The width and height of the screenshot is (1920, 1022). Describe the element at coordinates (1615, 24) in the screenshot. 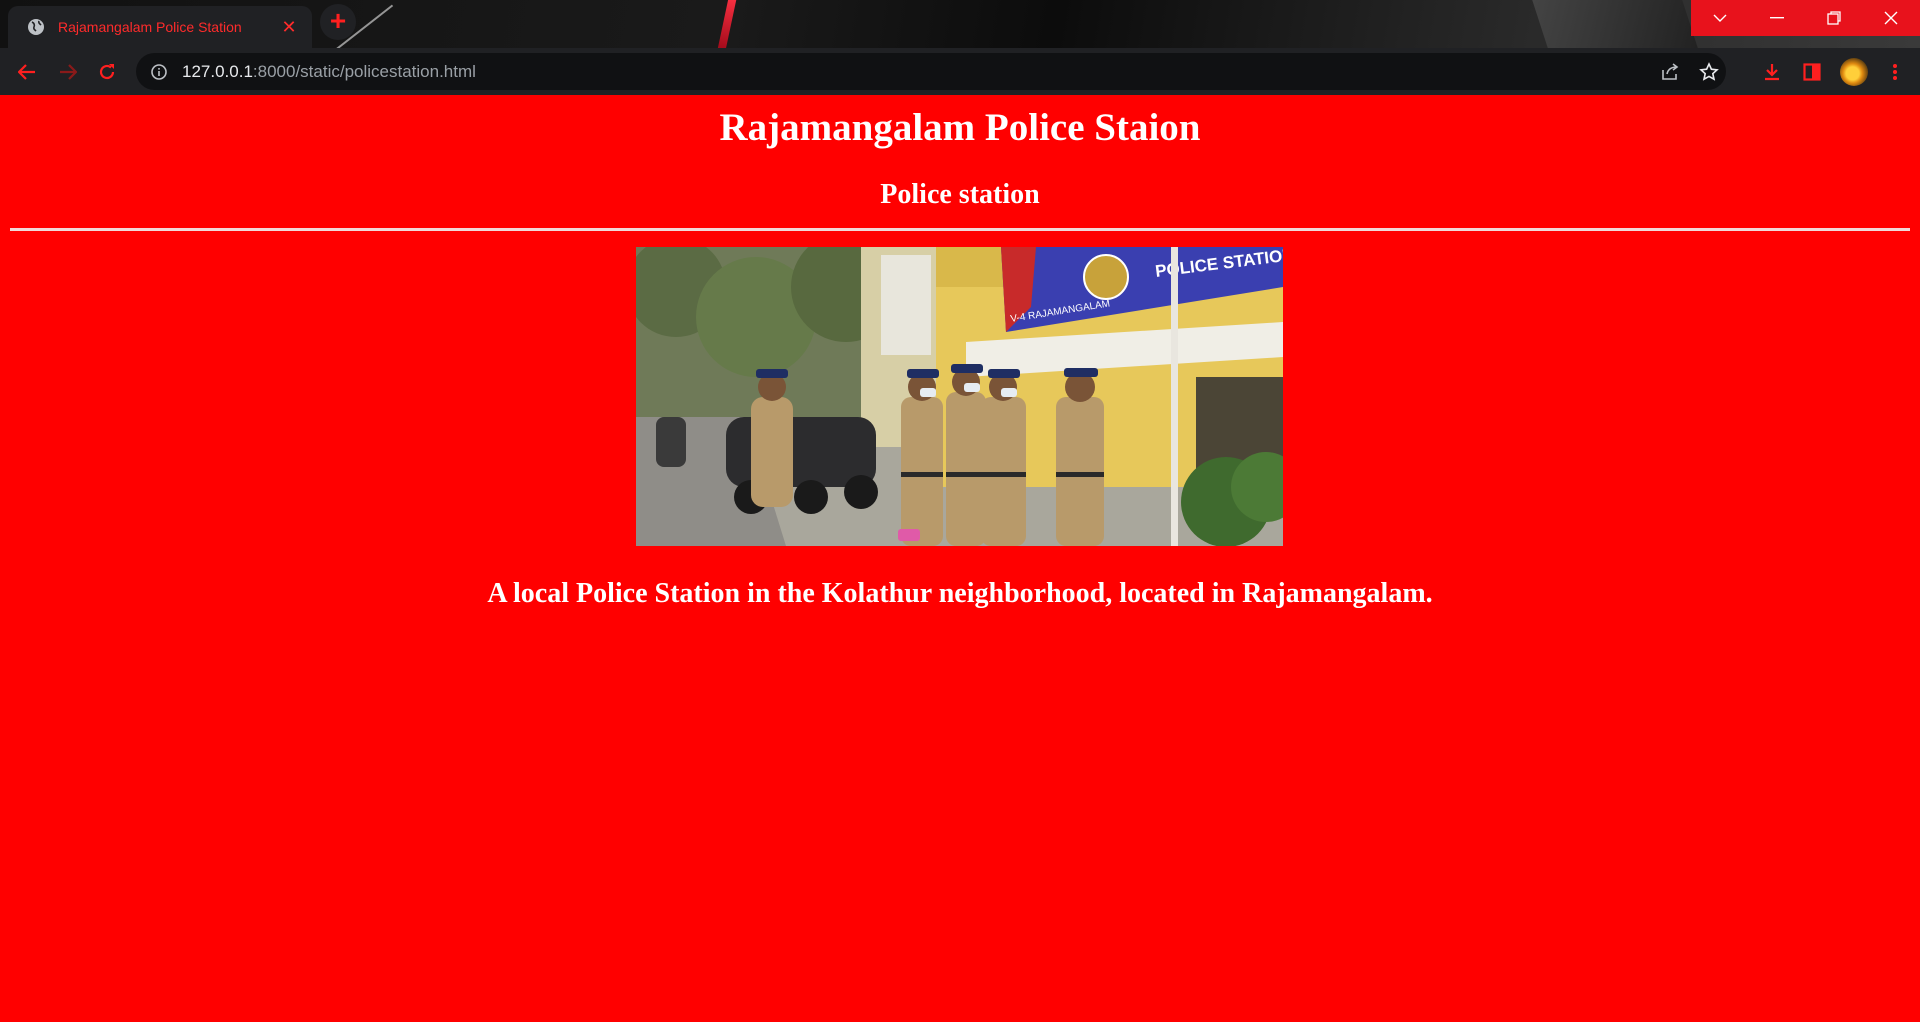

I see `wallpaper-shape` at that location.